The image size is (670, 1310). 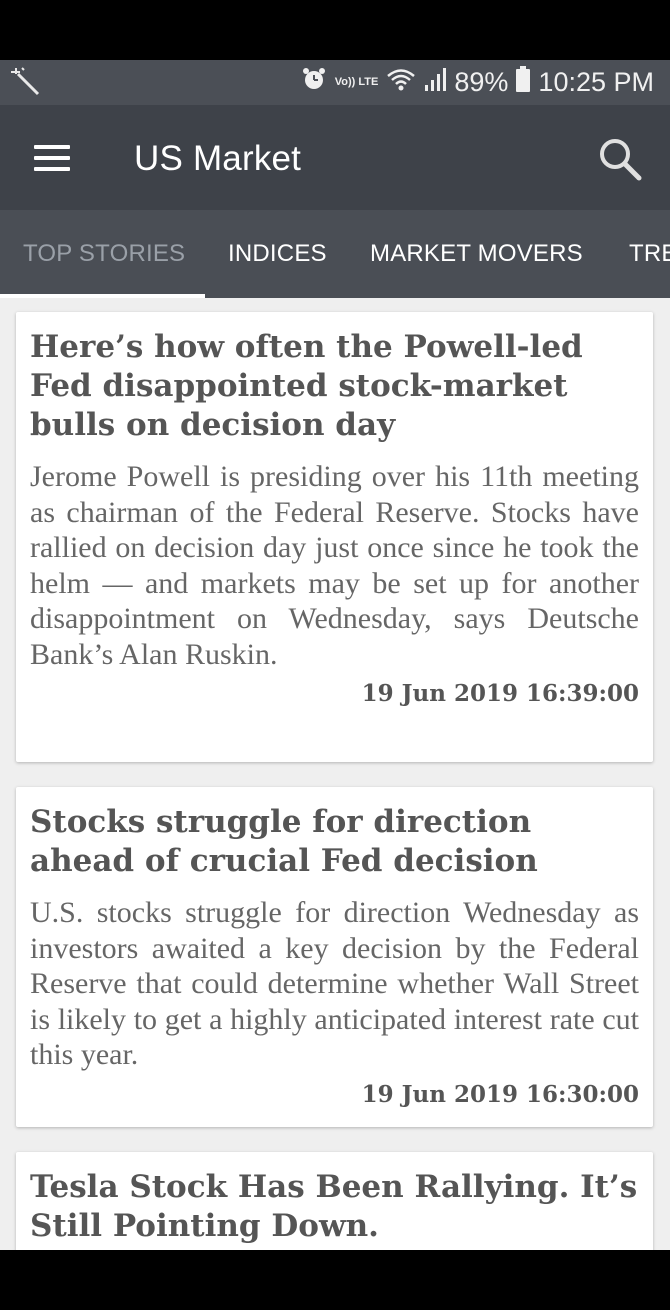 What do you see at coordinates (500, 693) in the screenshot?
I see `news-date: 19 Jun 2019 16:39:00` at bounding box center [500, 693].